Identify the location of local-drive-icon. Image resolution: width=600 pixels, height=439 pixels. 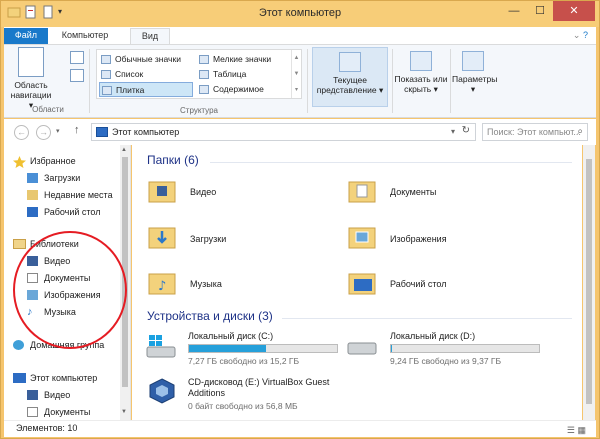
(362, 347).